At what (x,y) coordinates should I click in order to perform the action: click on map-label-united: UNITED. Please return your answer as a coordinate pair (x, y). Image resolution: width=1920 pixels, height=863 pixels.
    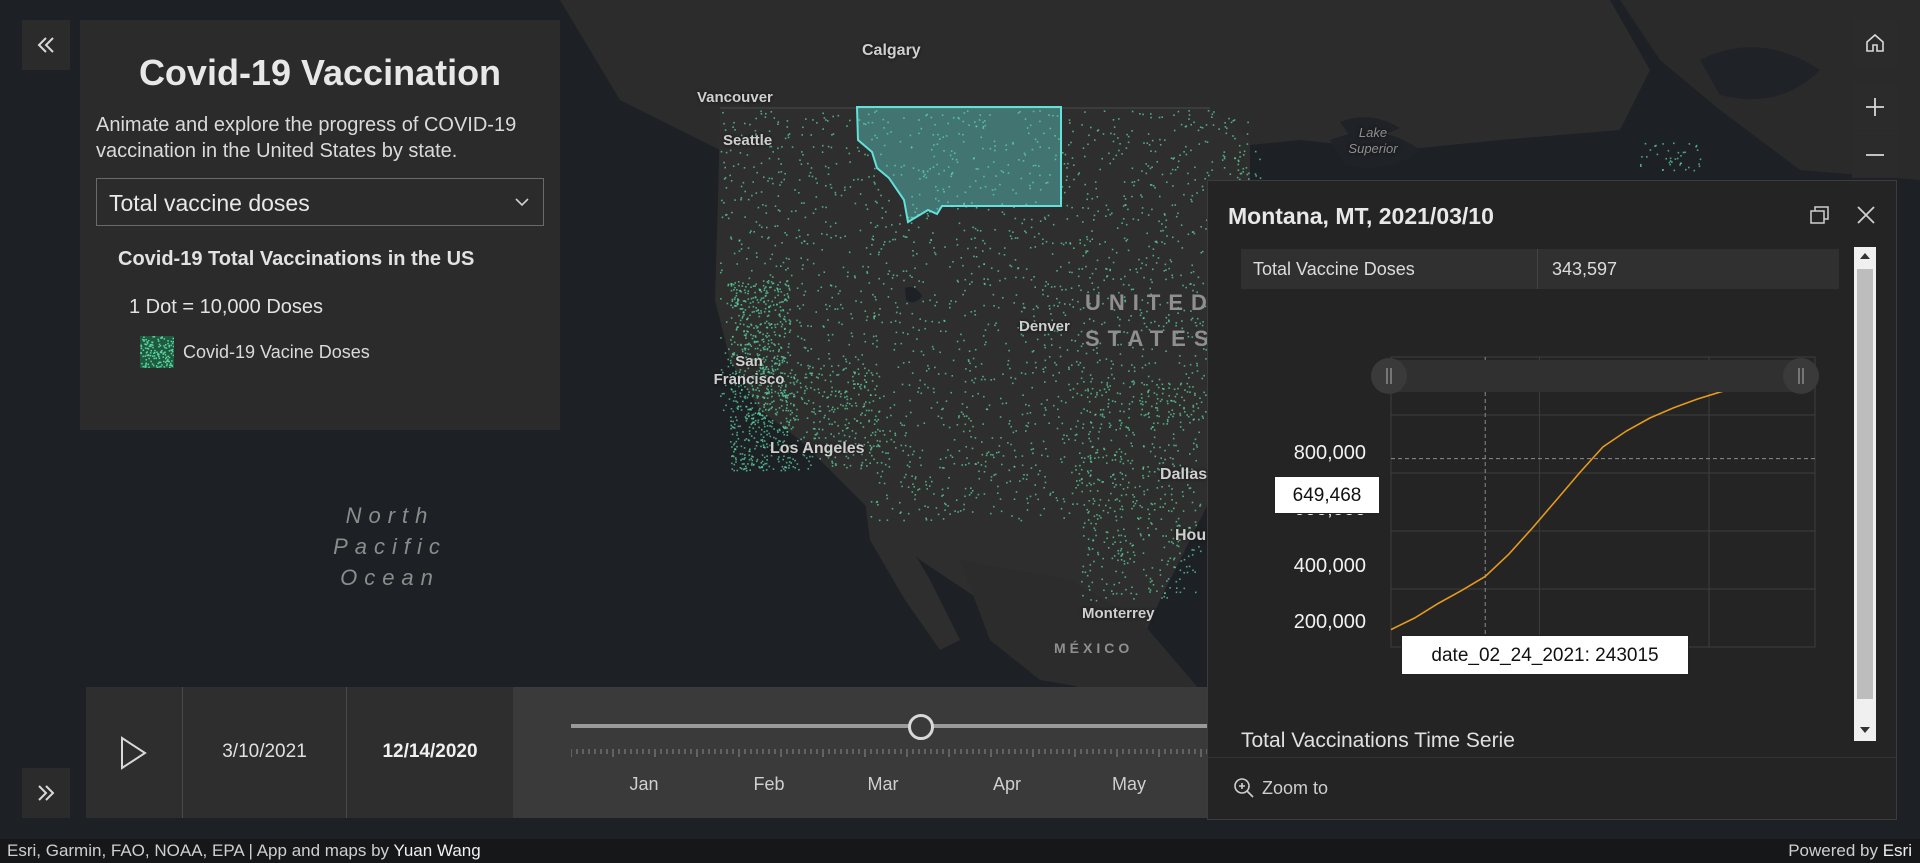
    Looking at the image, I should click on (1150, 302).